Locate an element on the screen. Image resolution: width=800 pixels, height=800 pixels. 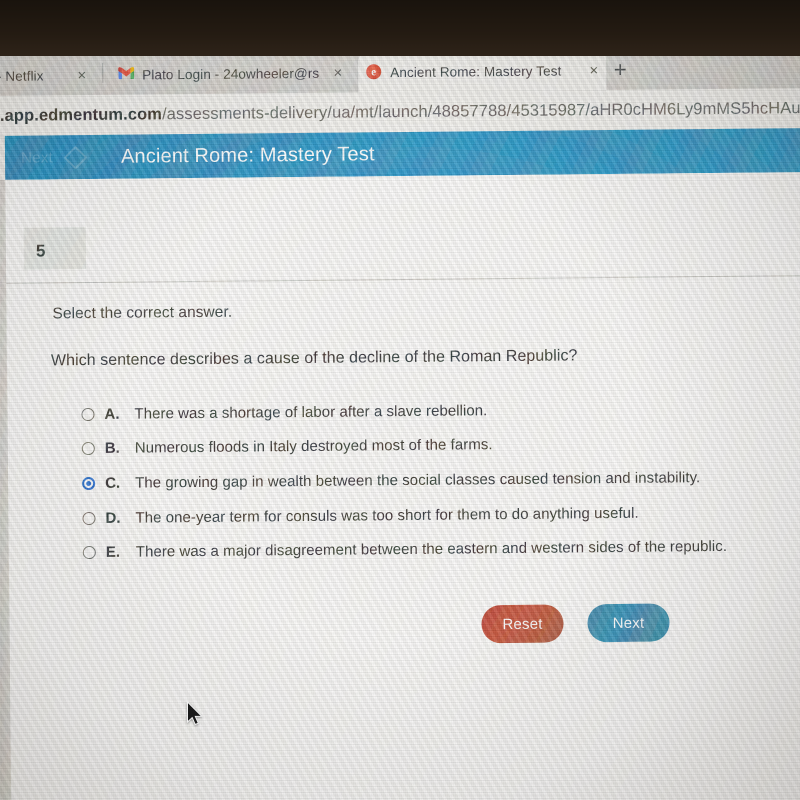
bezel-reflection is located at coordinates (558, 26).